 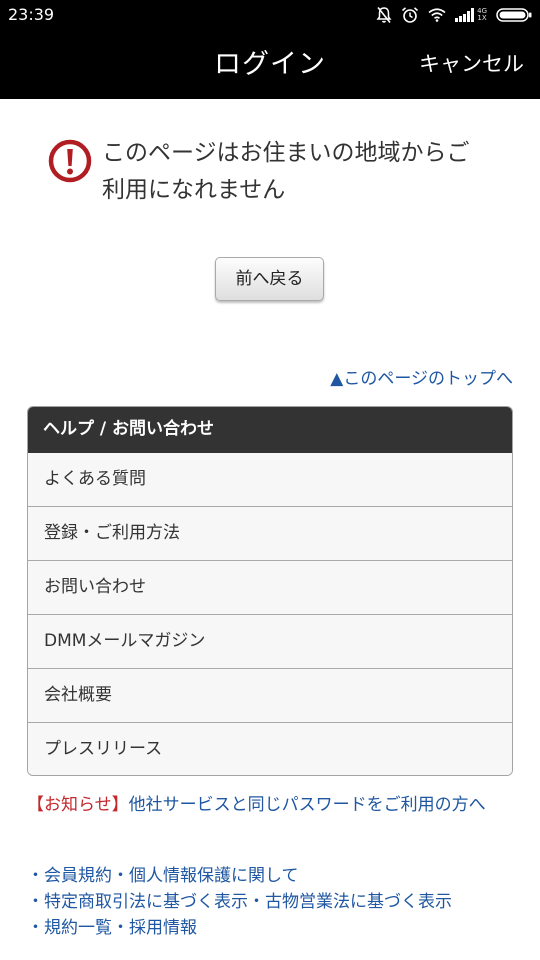 I want to click on help-item-mail-magazine: DMMメールマガジン, so click(x=270, y=642).